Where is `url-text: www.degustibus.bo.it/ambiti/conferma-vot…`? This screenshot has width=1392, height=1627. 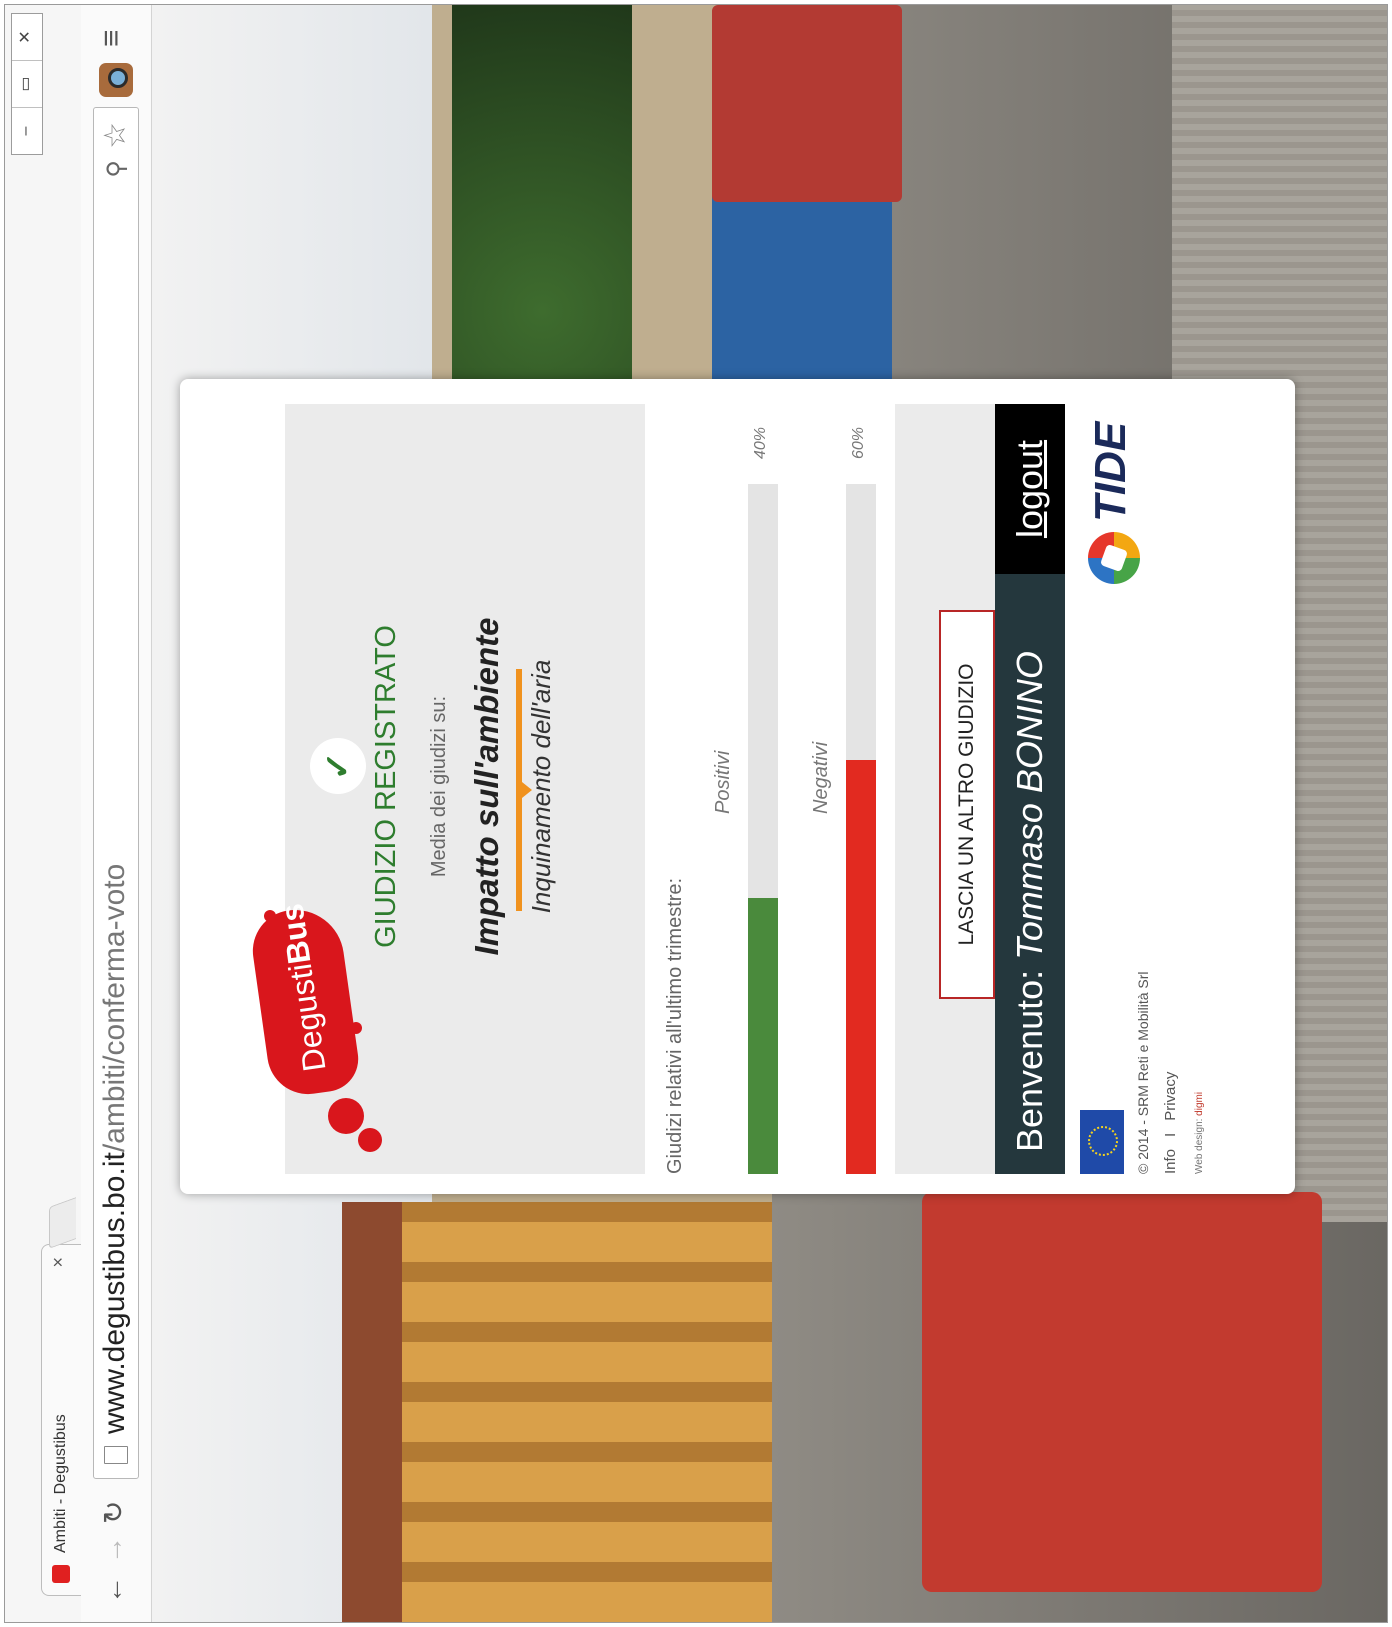
url-text: www.degustibus.bo.it/ambiti/conferma-vot… is located at coordinates (115, 1149).